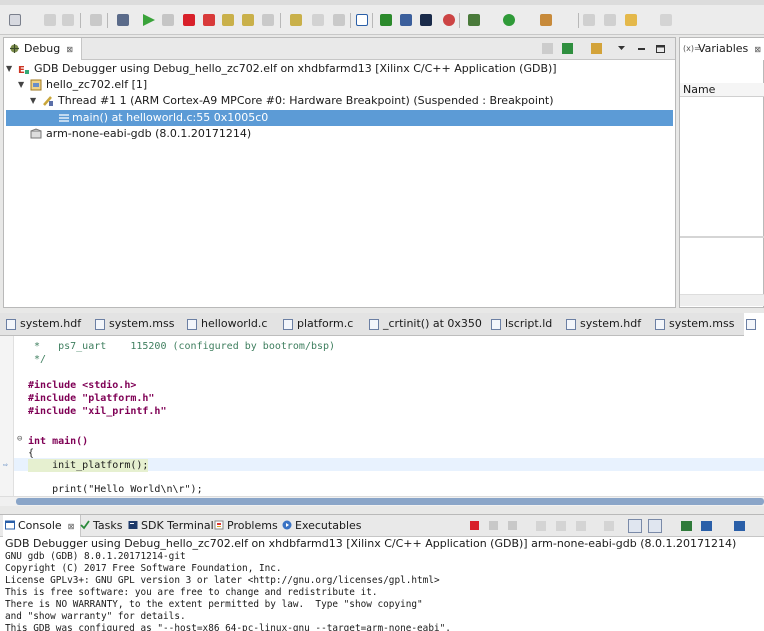  I want to click on clear-console-icon, so click(541, 526).